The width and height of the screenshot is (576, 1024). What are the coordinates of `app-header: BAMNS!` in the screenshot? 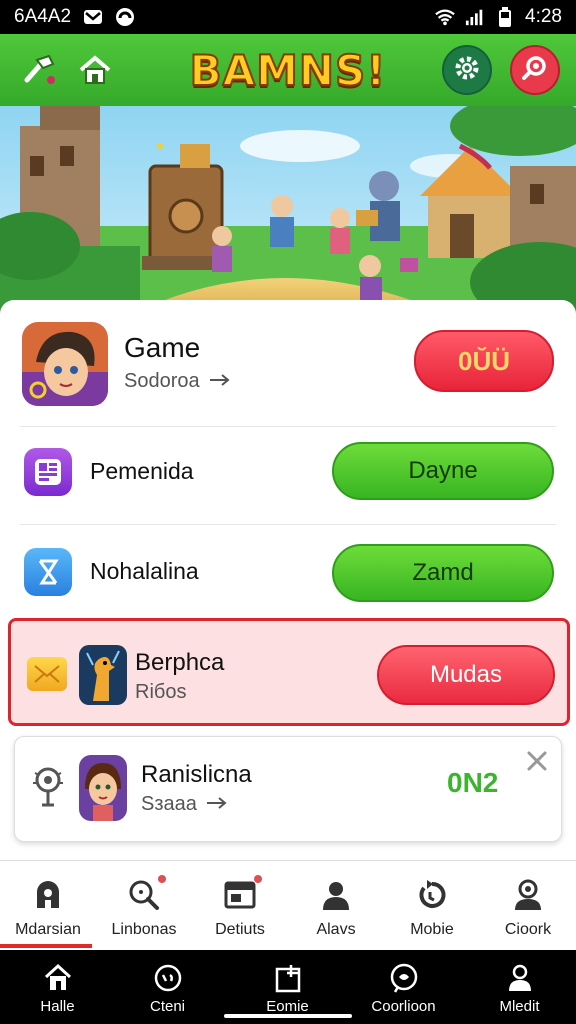 It's located at (288, 70).